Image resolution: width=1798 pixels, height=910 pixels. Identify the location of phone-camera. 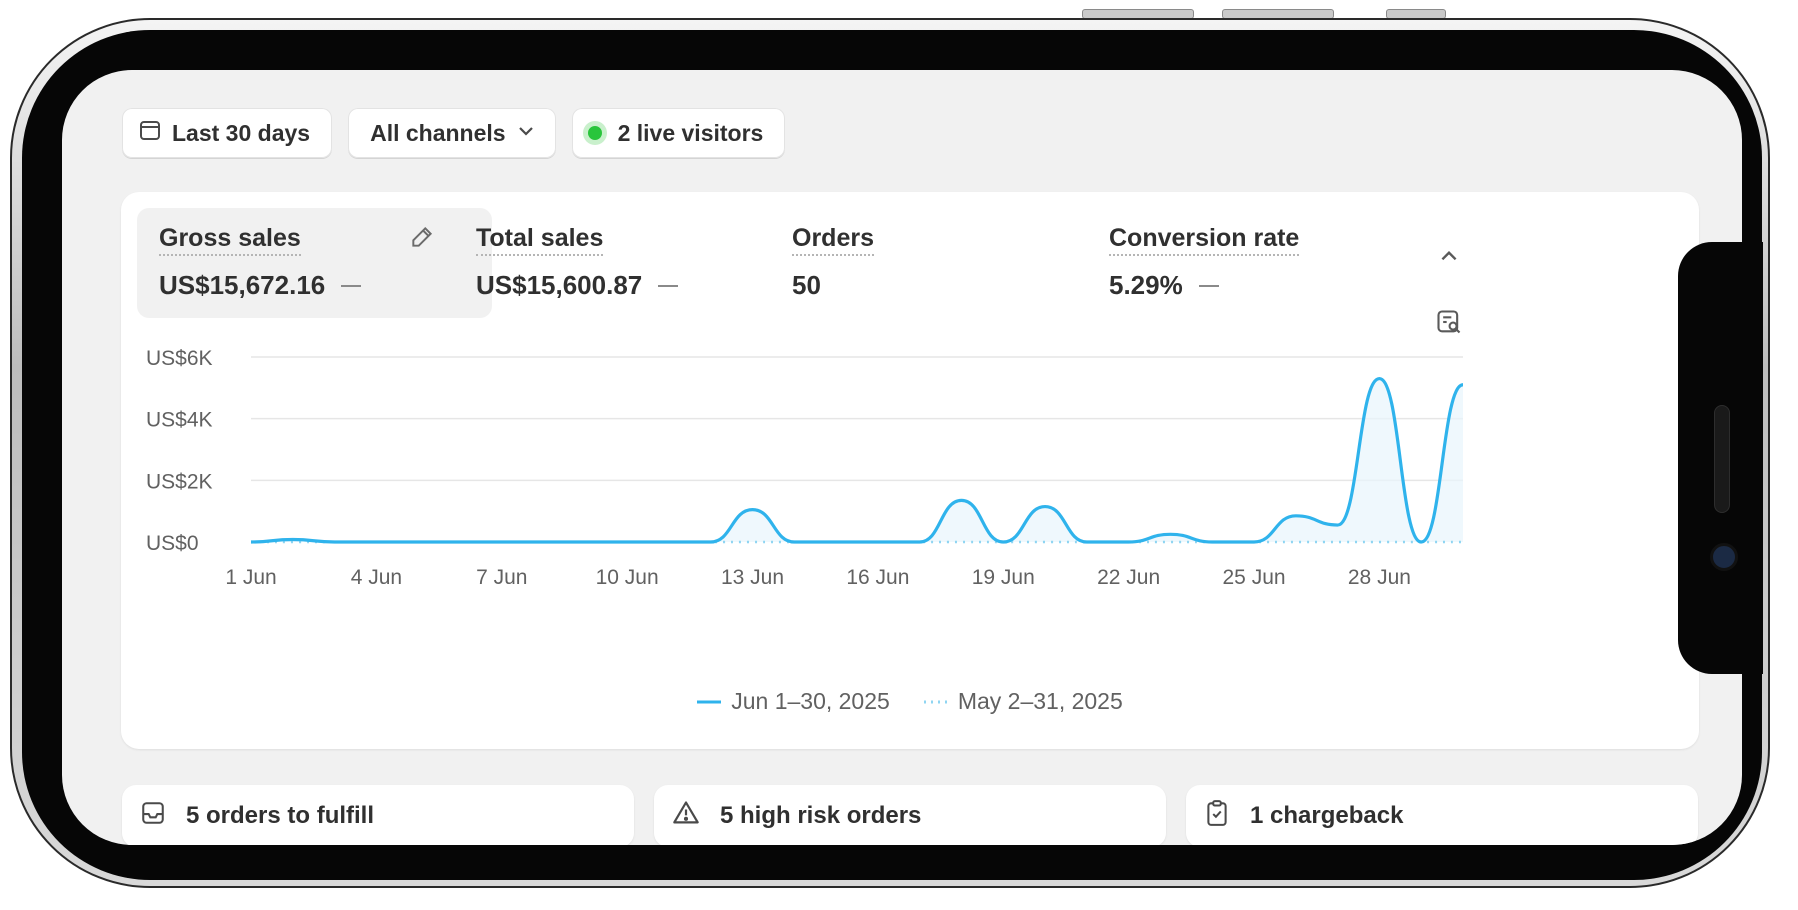
(1724, 557).